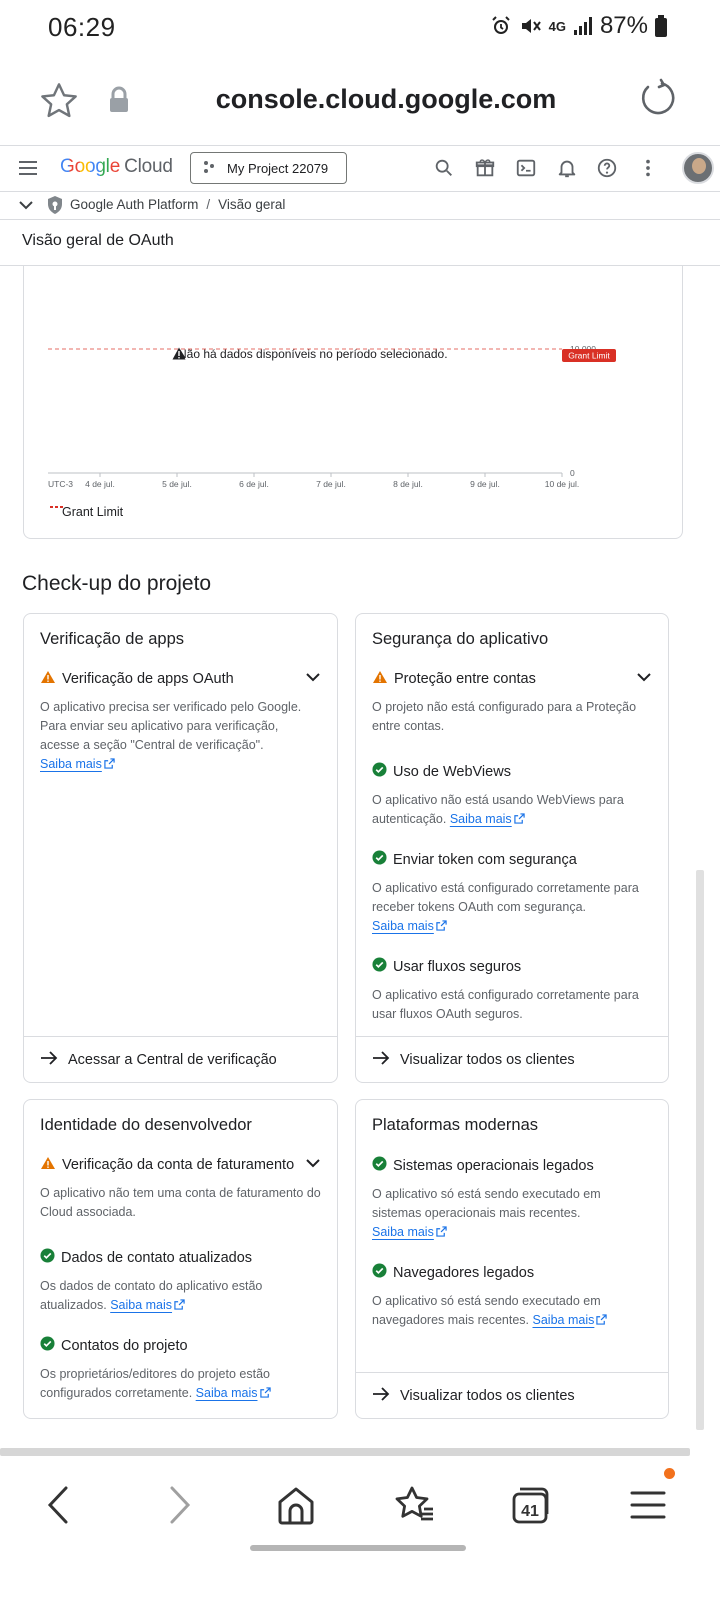 The width and height of the screenshot is (720, 1600). I want to click on google-cloud-logo: Google Cloud, so click(116, 167).